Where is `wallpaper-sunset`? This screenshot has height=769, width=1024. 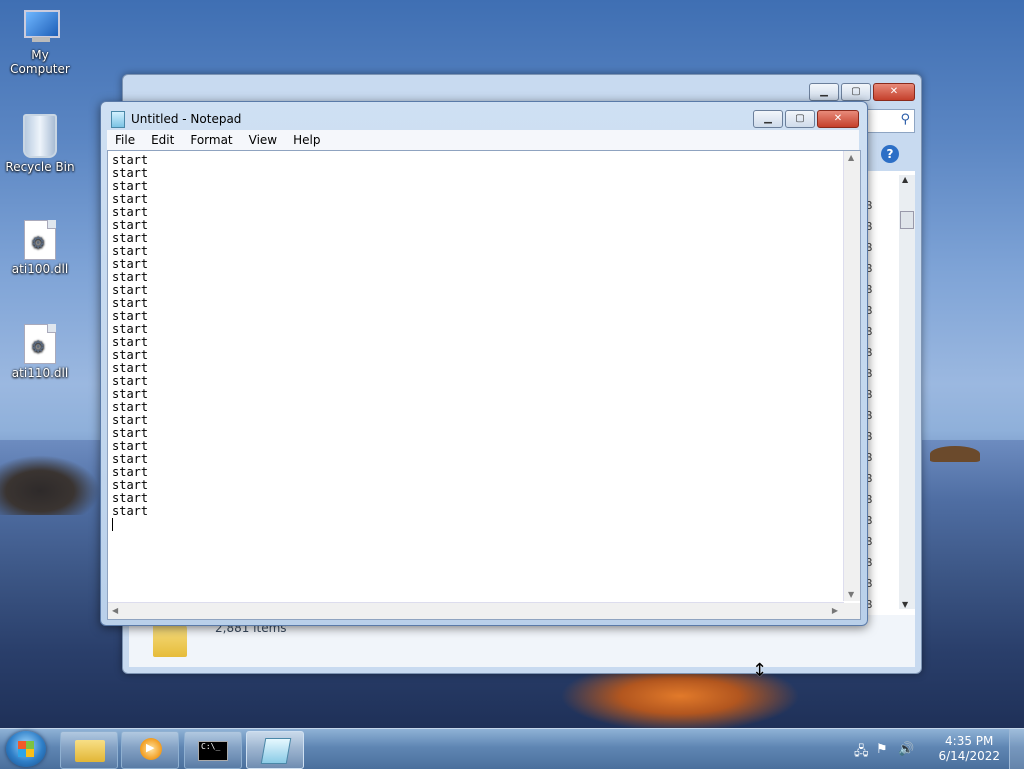 wallpaper-sunset is located at coordinates (680, 702).